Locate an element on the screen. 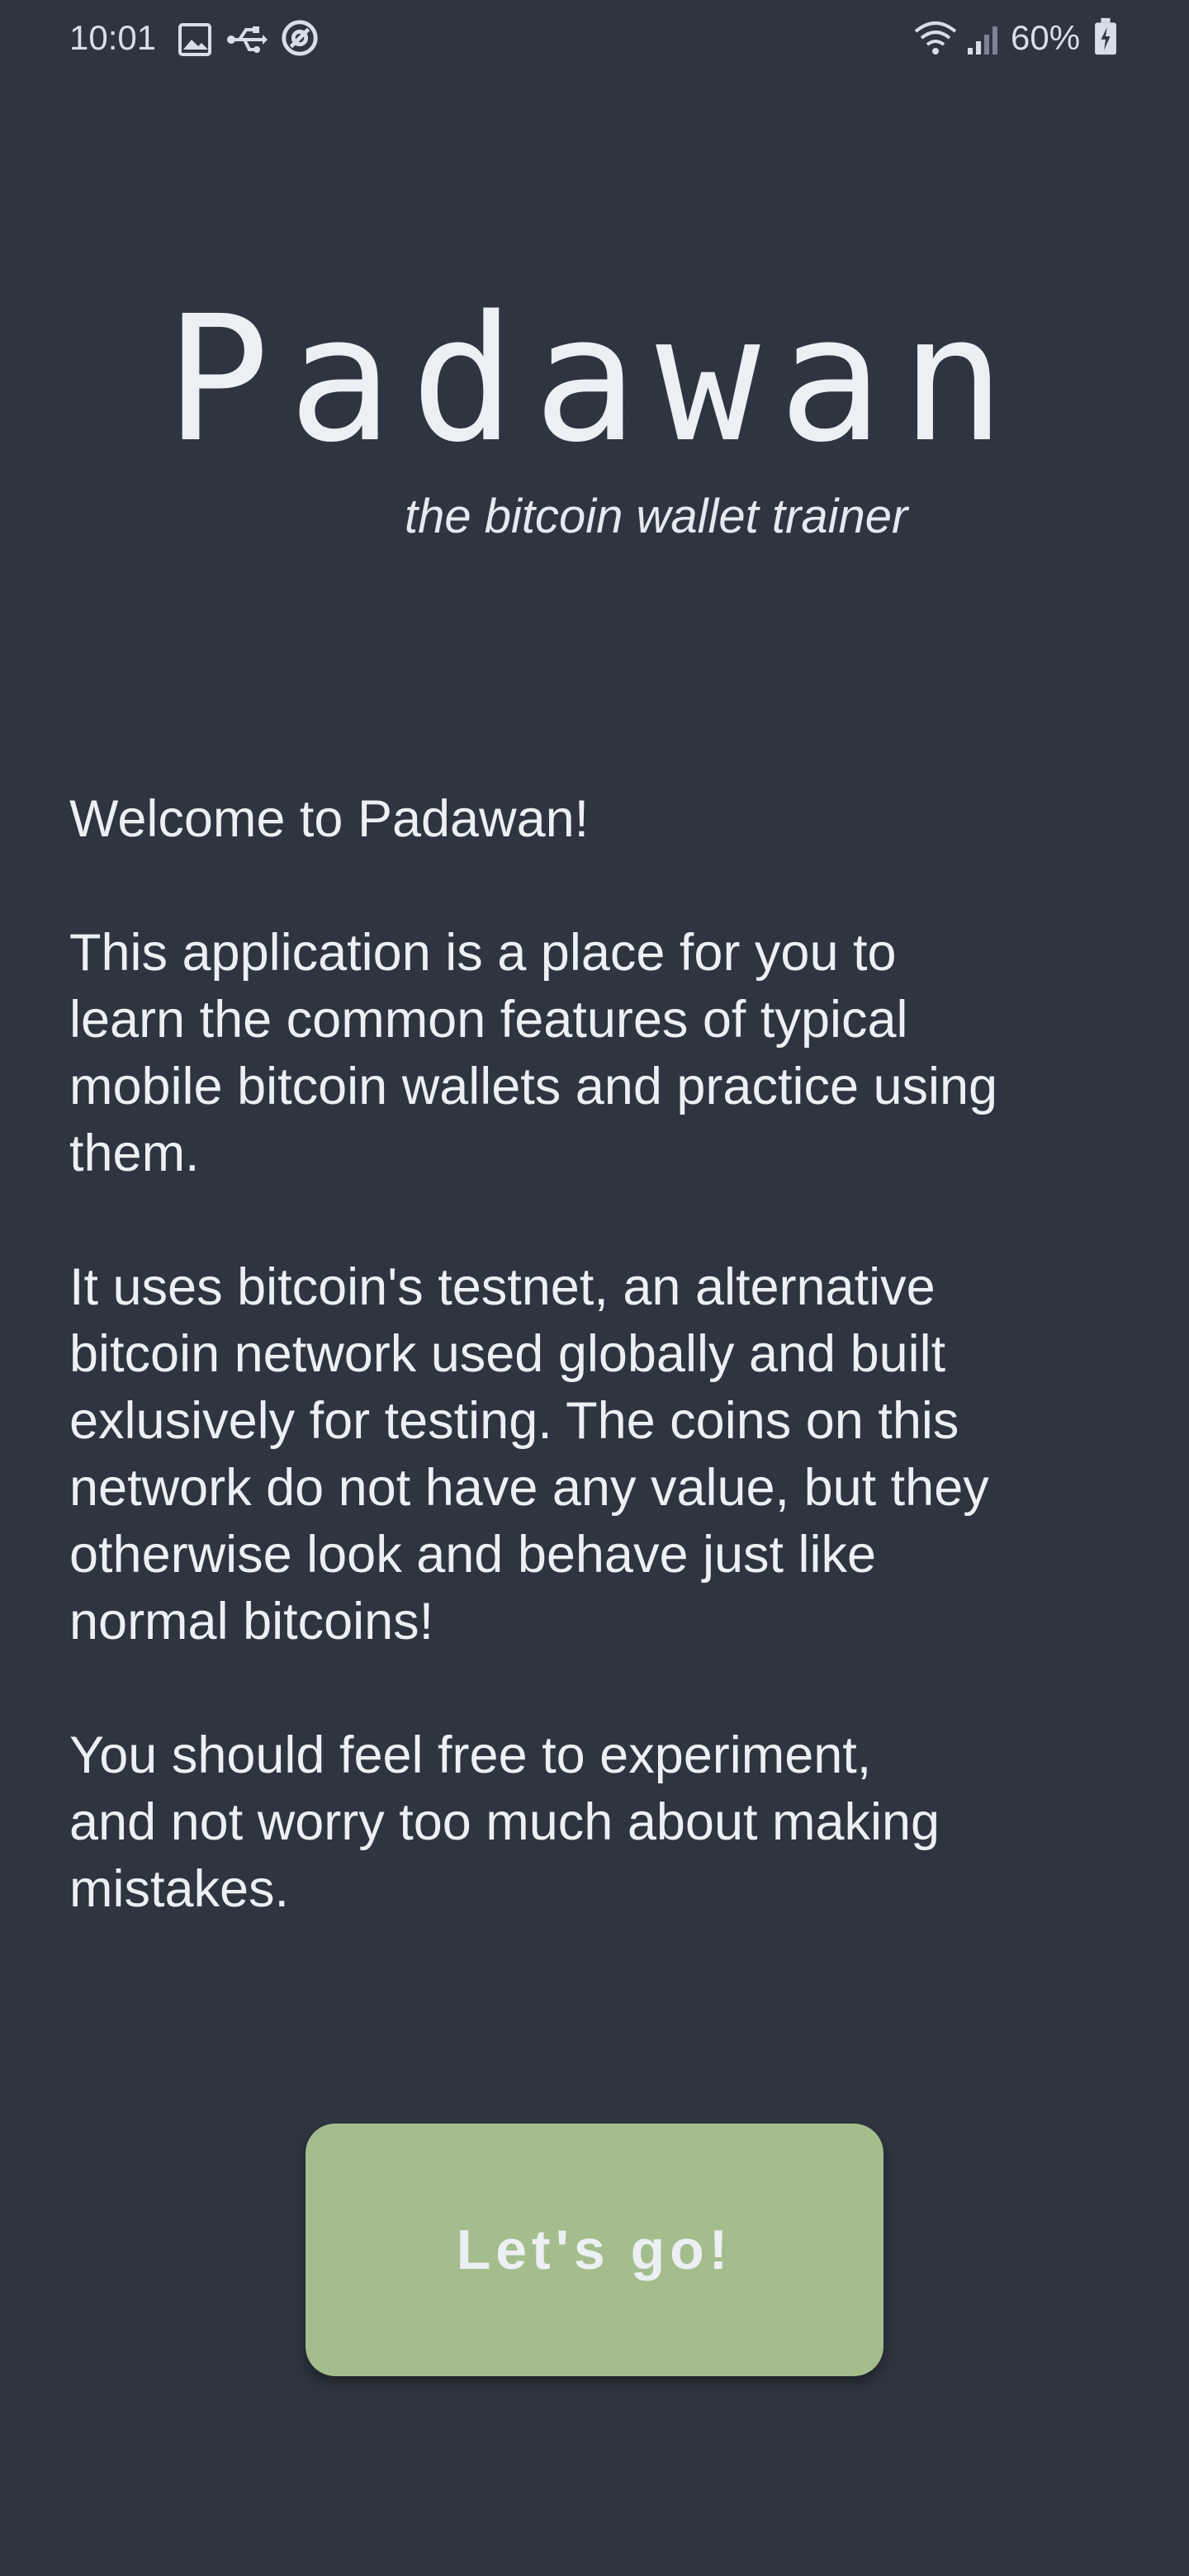  status-time: 10:01 is located at coordinates (113, 37).